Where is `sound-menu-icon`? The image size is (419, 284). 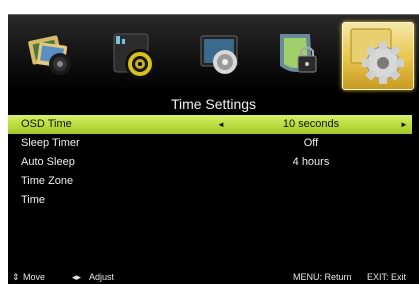 sound-menu-icon is located at coordinates (133, 55).